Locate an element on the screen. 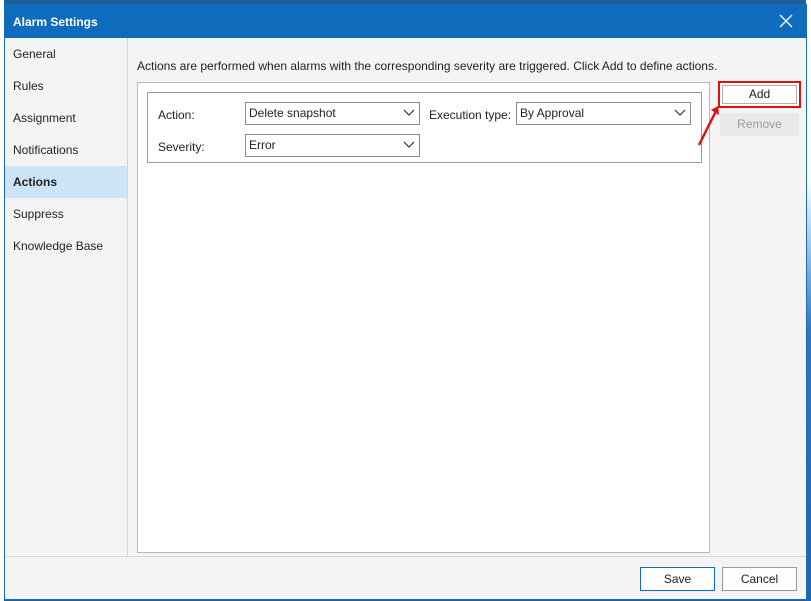 This screenshot has width=811, height=601. sidebar-item-label: Actions is located at coordinates (35, 182).